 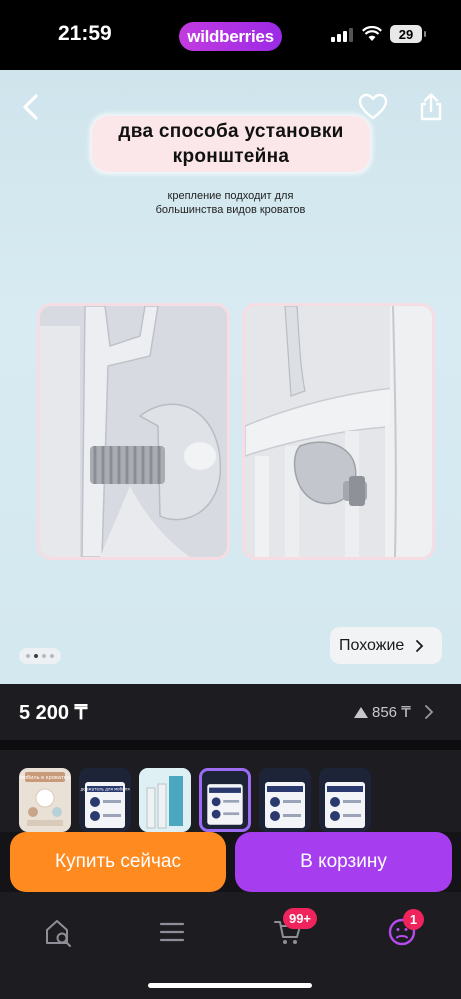 What do you see at coordinates (413, 919) in the screenshot?
I see `profile-badge: 1` at bounding box center [413, 919].